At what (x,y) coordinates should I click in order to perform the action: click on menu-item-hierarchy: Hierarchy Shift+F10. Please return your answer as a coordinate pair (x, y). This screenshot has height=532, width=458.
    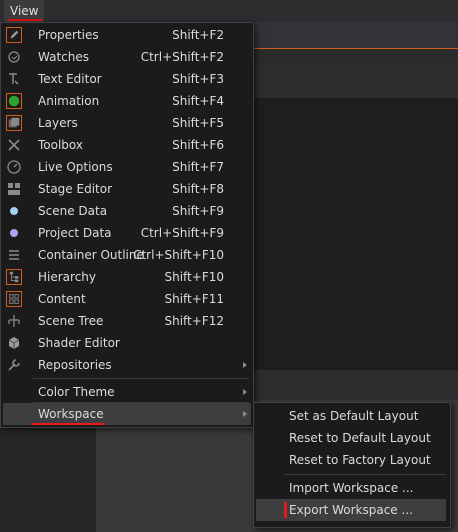
    Looking at the image, I should click on (127, 277).